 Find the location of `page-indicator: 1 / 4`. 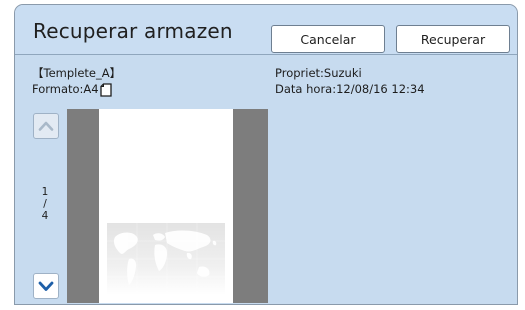

page-indicator: 1 / 4 is located at coordinates (45, 204).